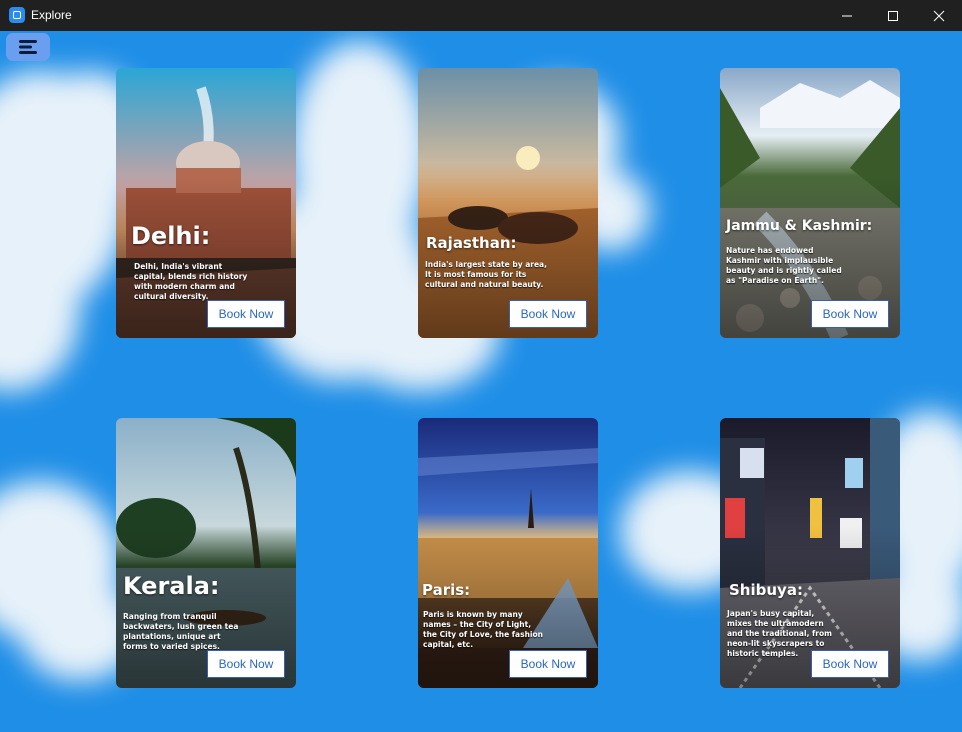 The height and width of the screenshot is (732, 962). I want to click on card-title: Jammu & Kashmir:, so click(799, 226).